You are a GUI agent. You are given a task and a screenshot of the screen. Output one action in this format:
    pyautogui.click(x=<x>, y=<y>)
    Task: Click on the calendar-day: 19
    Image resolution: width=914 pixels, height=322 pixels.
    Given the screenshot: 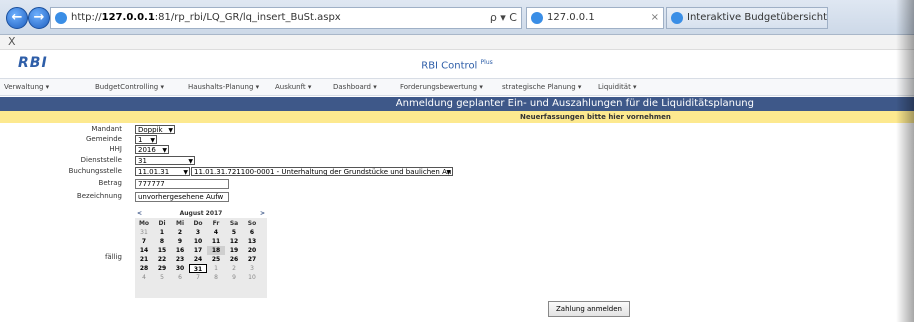 What is the action you would take?
    pyautogui.click(x=234, y=250)
    